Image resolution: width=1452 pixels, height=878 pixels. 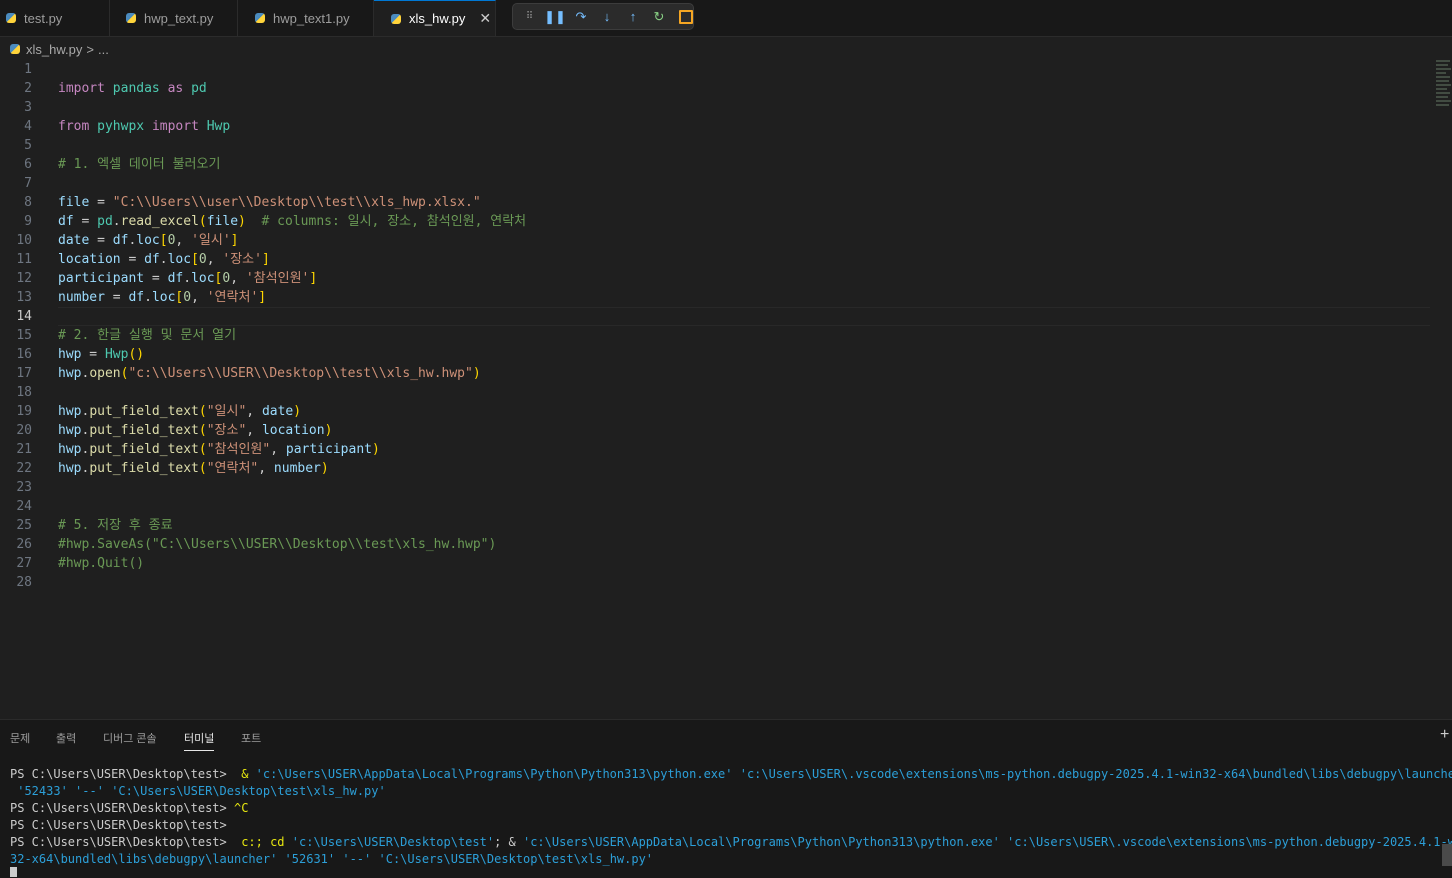 I want to click on code-text: from pyhwpx import Hwp, so click(x=144, y=126).